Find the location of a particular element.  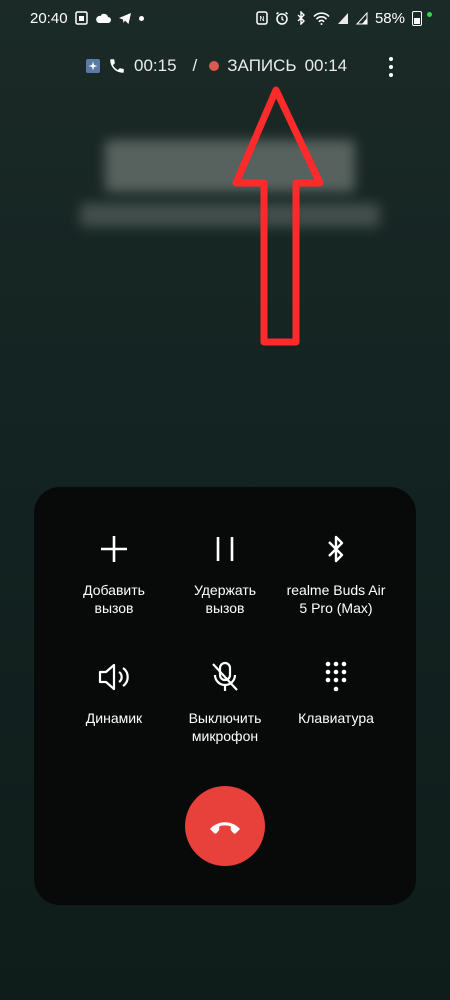

sim-badge-icon is located at coordinates (93, 66).